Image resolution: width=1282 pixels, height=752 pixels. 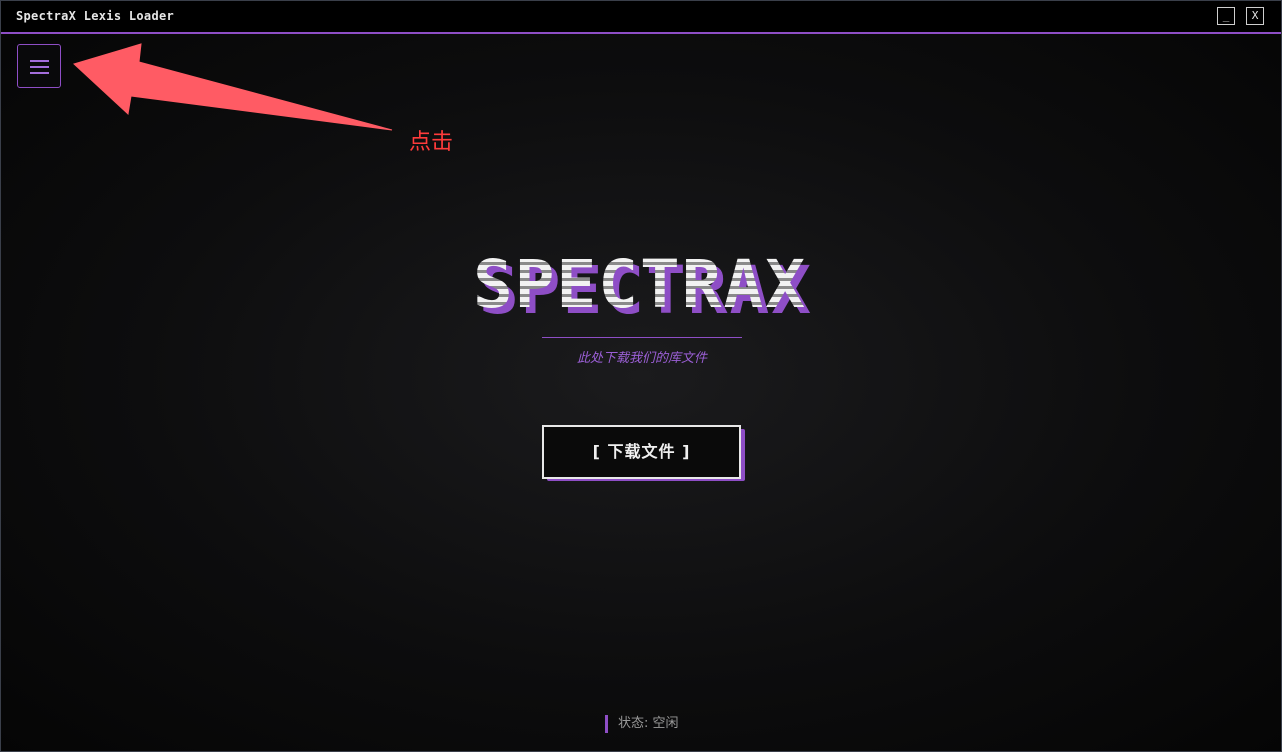 I want to click on download-file-button: [ 下载文件 ], so click(x=641, y=452).